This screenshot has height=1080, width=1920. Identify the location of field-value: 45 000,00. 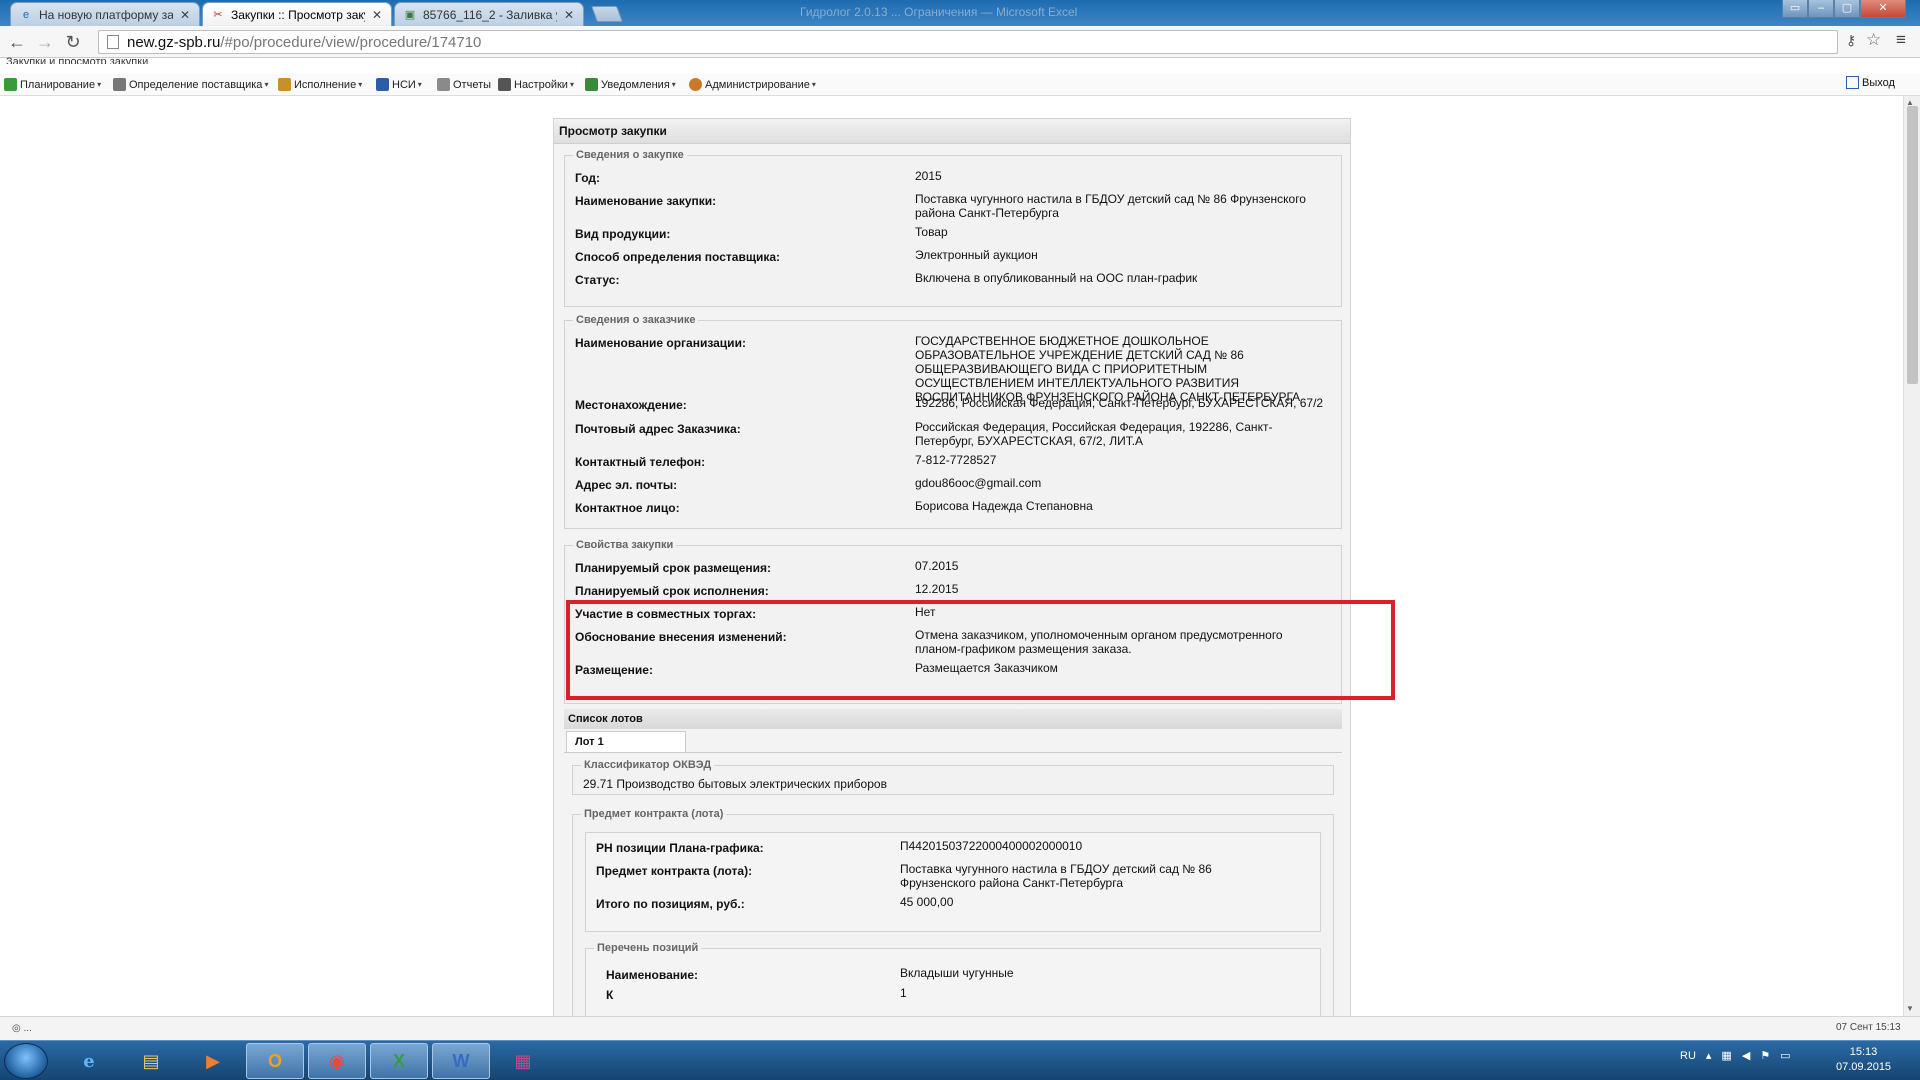
(927, 902).